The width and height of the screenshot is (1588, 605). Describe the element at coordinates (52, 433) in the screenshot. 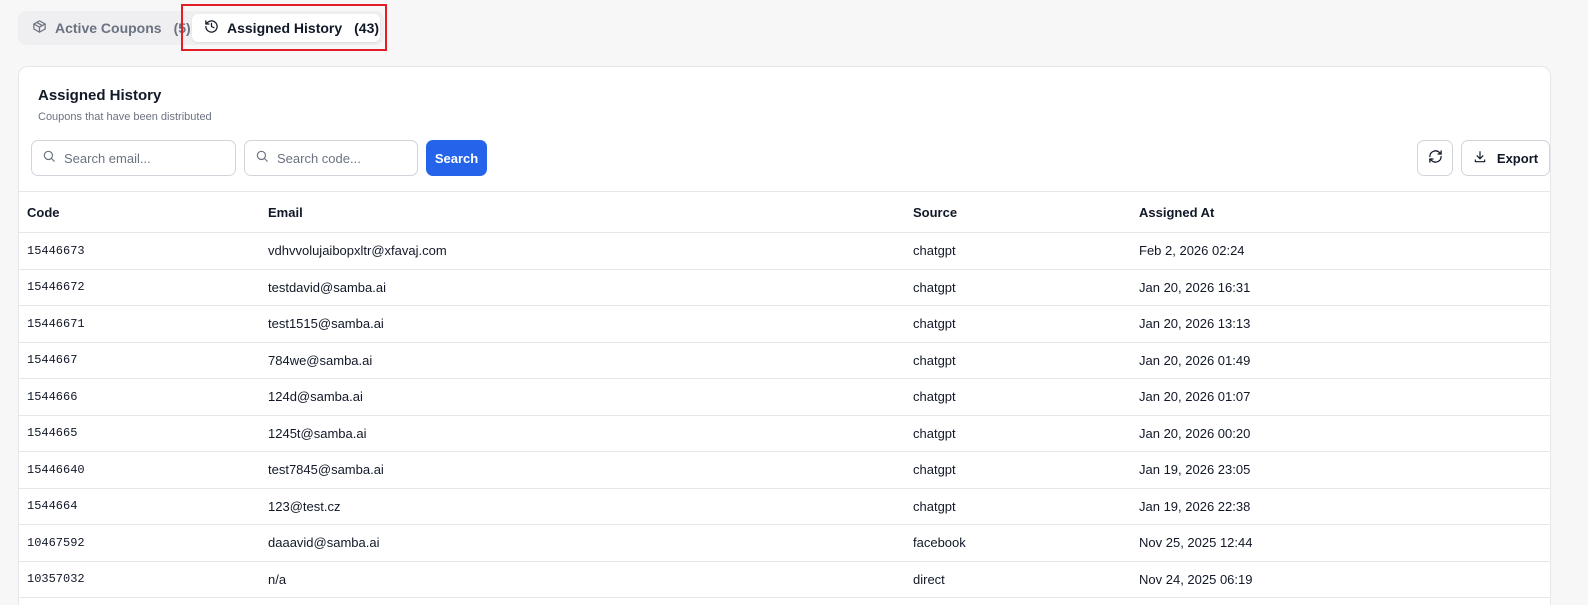

I see `code-cell: 1544665` at that location.